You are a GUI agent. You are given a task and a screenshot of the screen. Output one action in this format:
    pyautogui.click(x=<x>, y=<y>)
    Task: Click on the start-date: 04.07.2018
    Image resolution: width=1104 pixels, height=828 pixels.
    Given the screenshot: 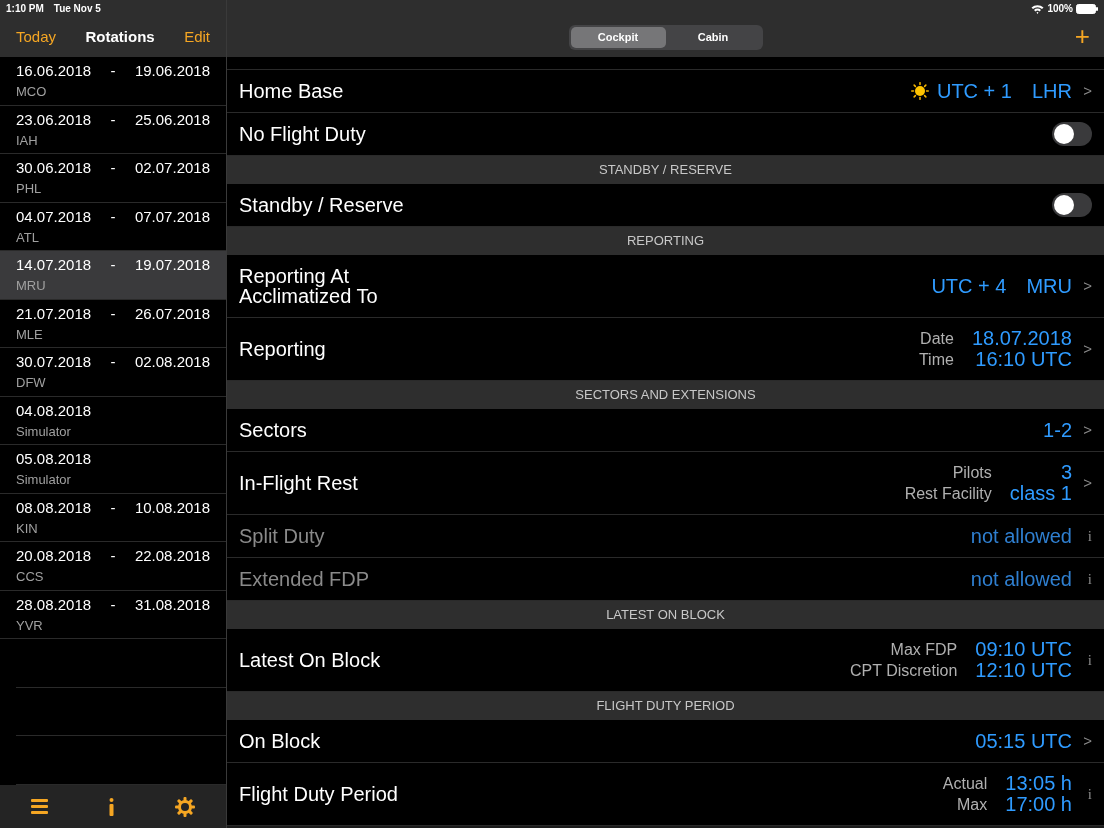 What is the action you would take?
    pyautogui.click(x=54, y=216)
    